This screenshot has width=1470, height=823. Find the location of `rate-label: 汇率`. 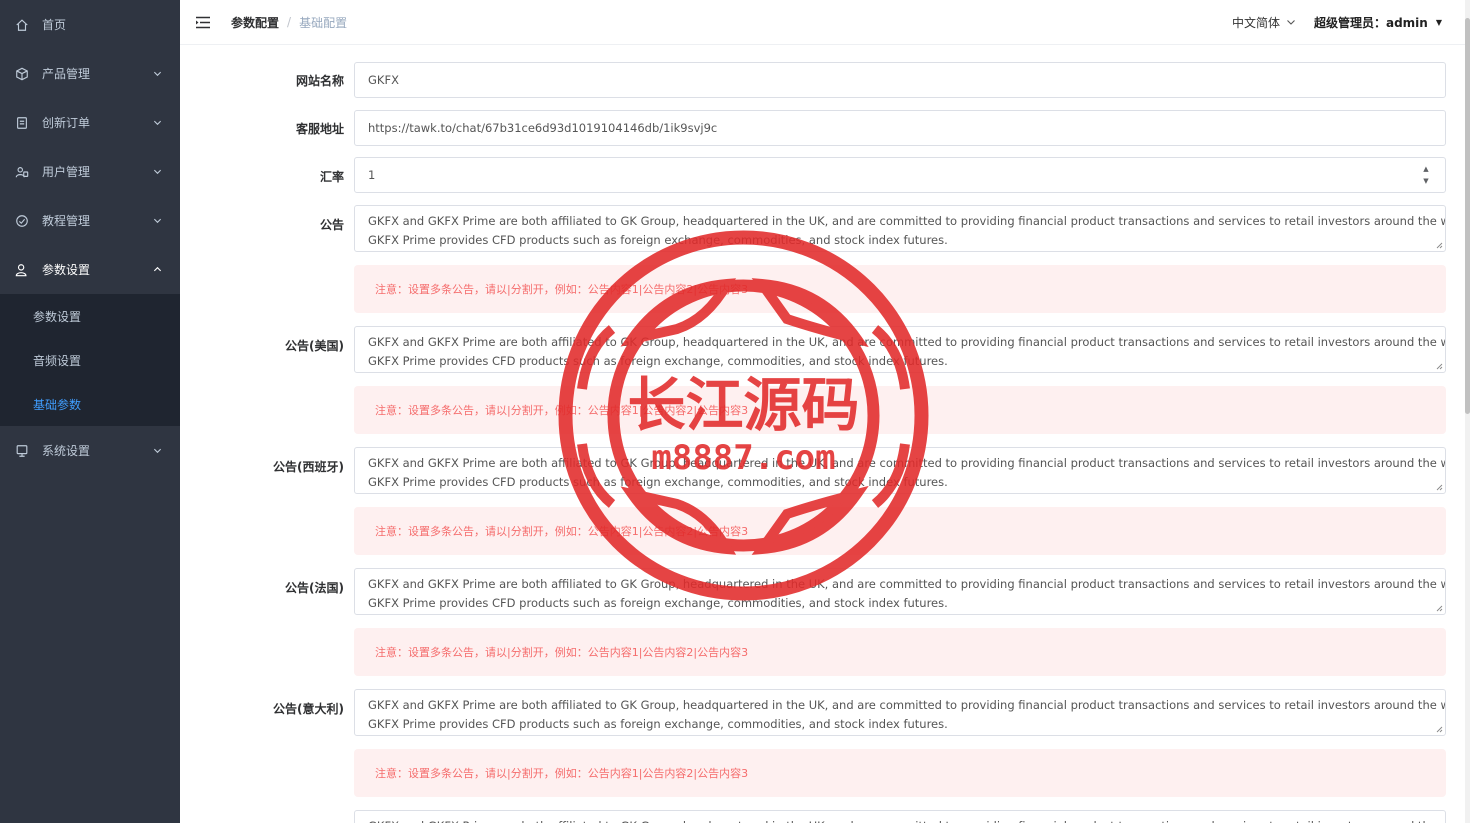

rate-label: 汇率 is located at coordinates (331, 177).